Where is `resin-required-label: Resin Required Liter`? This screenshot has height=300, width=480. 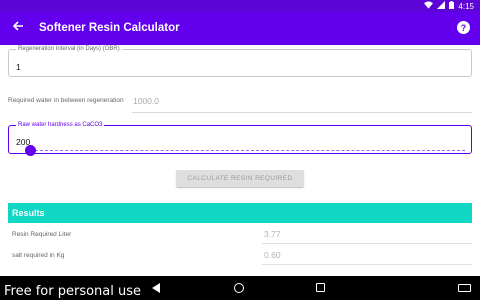 resin-required-label: Resin Required Liter is located at coordinates (42, 234).